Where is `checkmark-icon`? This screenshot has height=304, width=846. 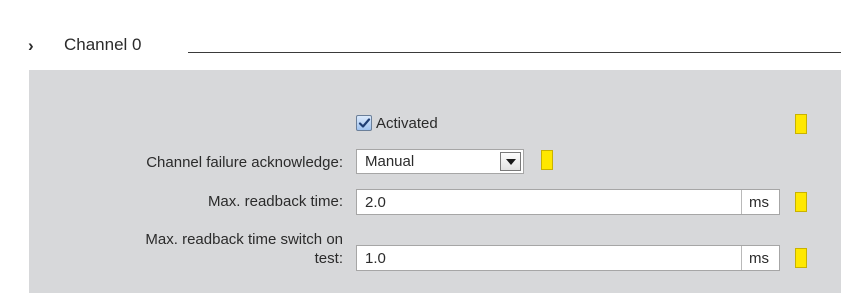
checkmark-icon is located at coordinates (364, 123).